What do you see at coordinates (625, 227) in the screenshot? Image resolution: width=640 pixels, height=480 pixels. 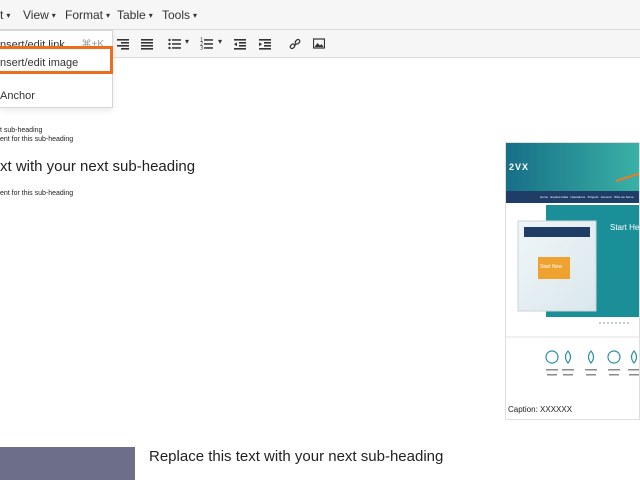 I see `preview-banner-text: Start Her` at bounding box center [625, 227].